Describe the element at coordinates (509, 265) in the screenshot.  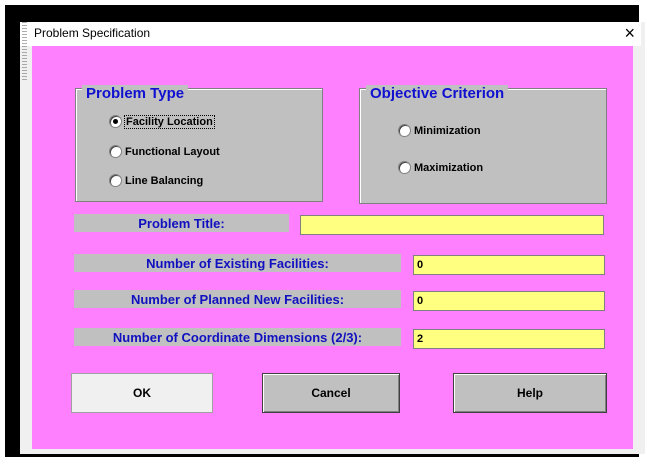
I see `existing-facilities-input: 0` at that location.